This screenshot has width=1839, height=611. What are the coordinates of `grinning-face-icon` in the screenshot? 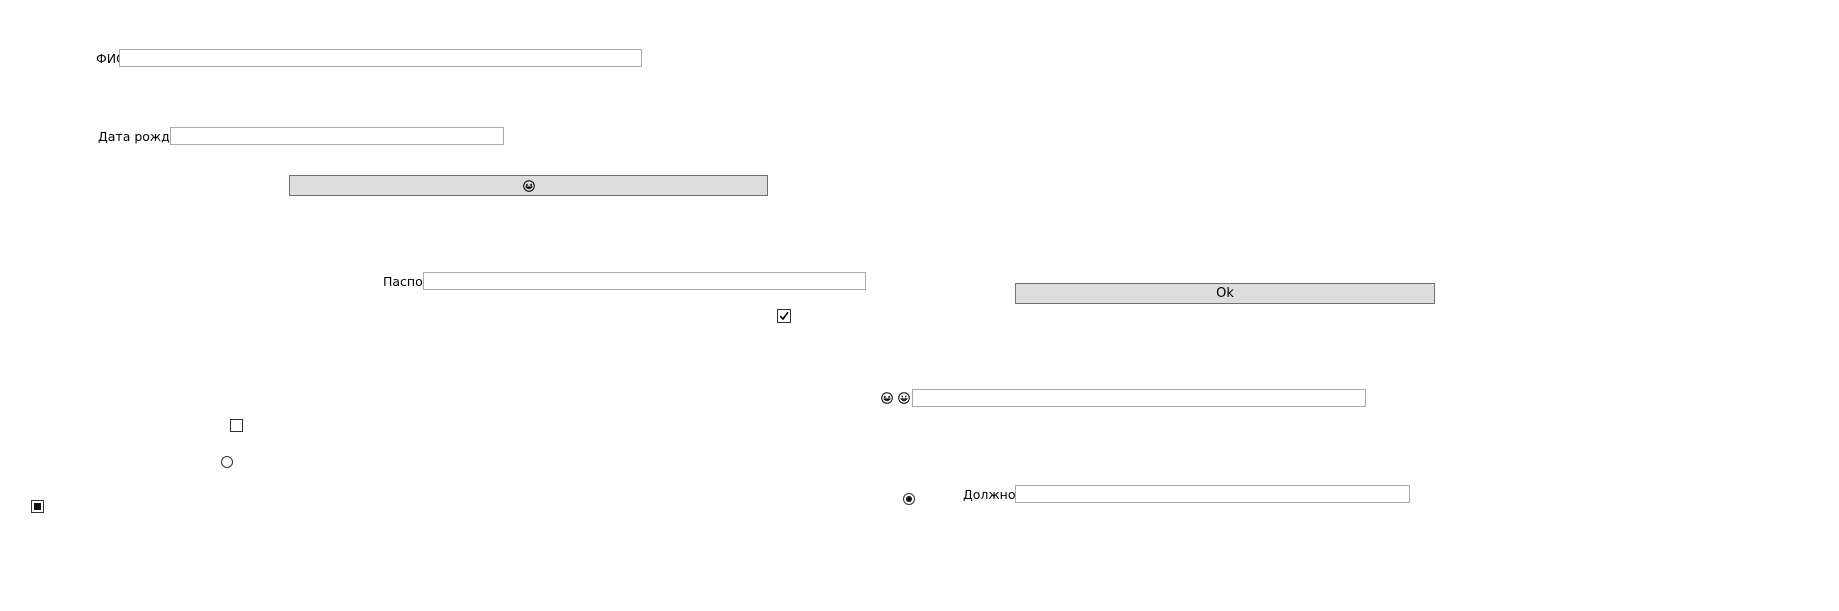 It's located at (904, 398).